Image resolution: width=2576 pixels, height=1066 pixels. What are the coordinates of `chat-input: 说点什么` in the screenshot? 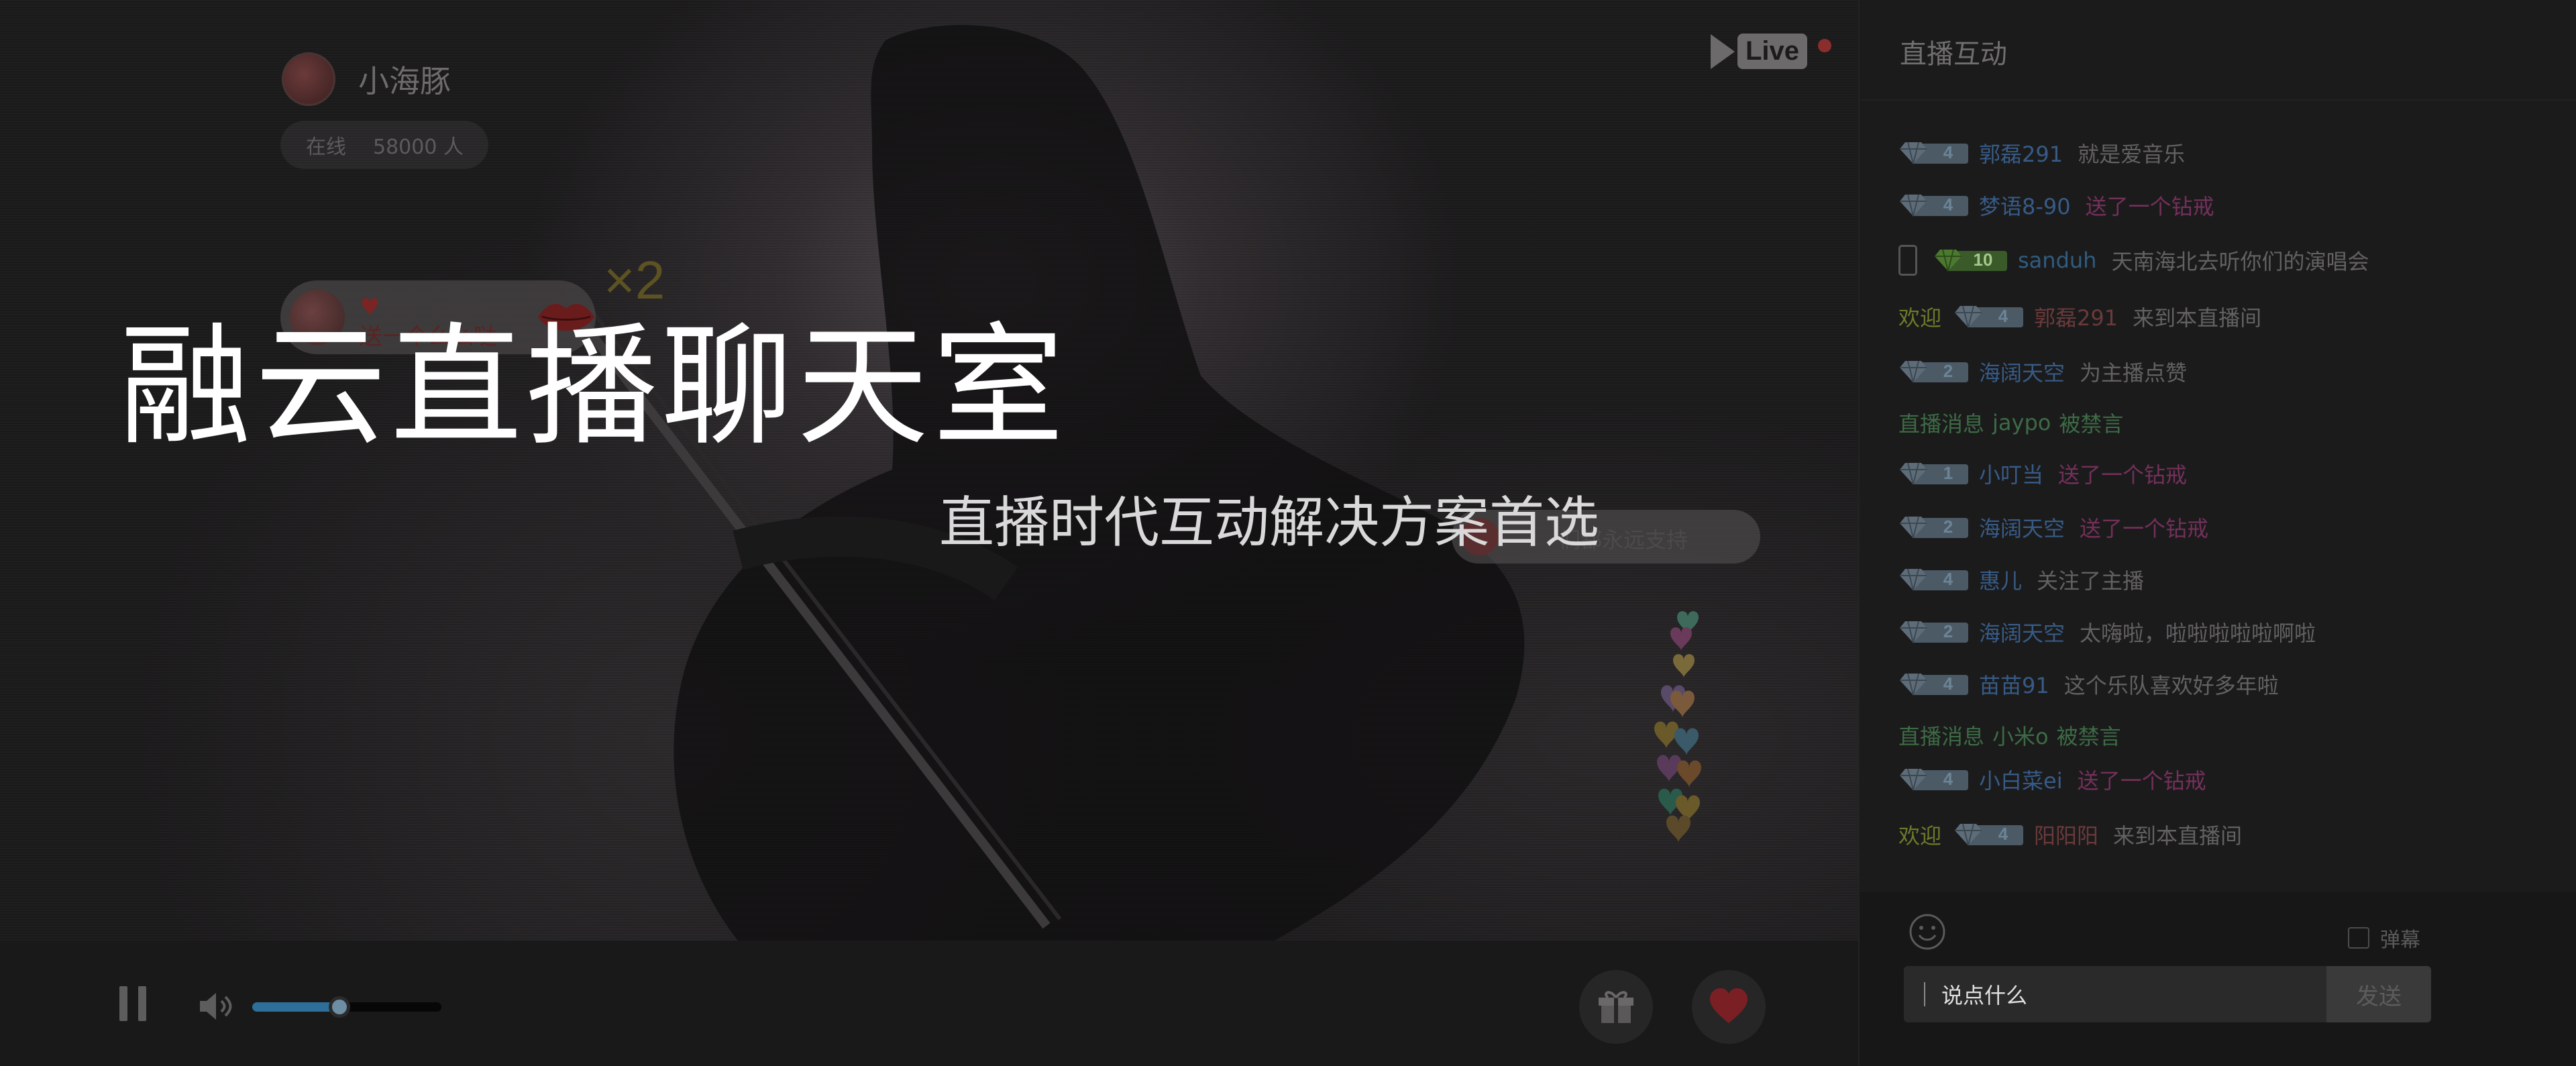 It's located at (2115, 994).